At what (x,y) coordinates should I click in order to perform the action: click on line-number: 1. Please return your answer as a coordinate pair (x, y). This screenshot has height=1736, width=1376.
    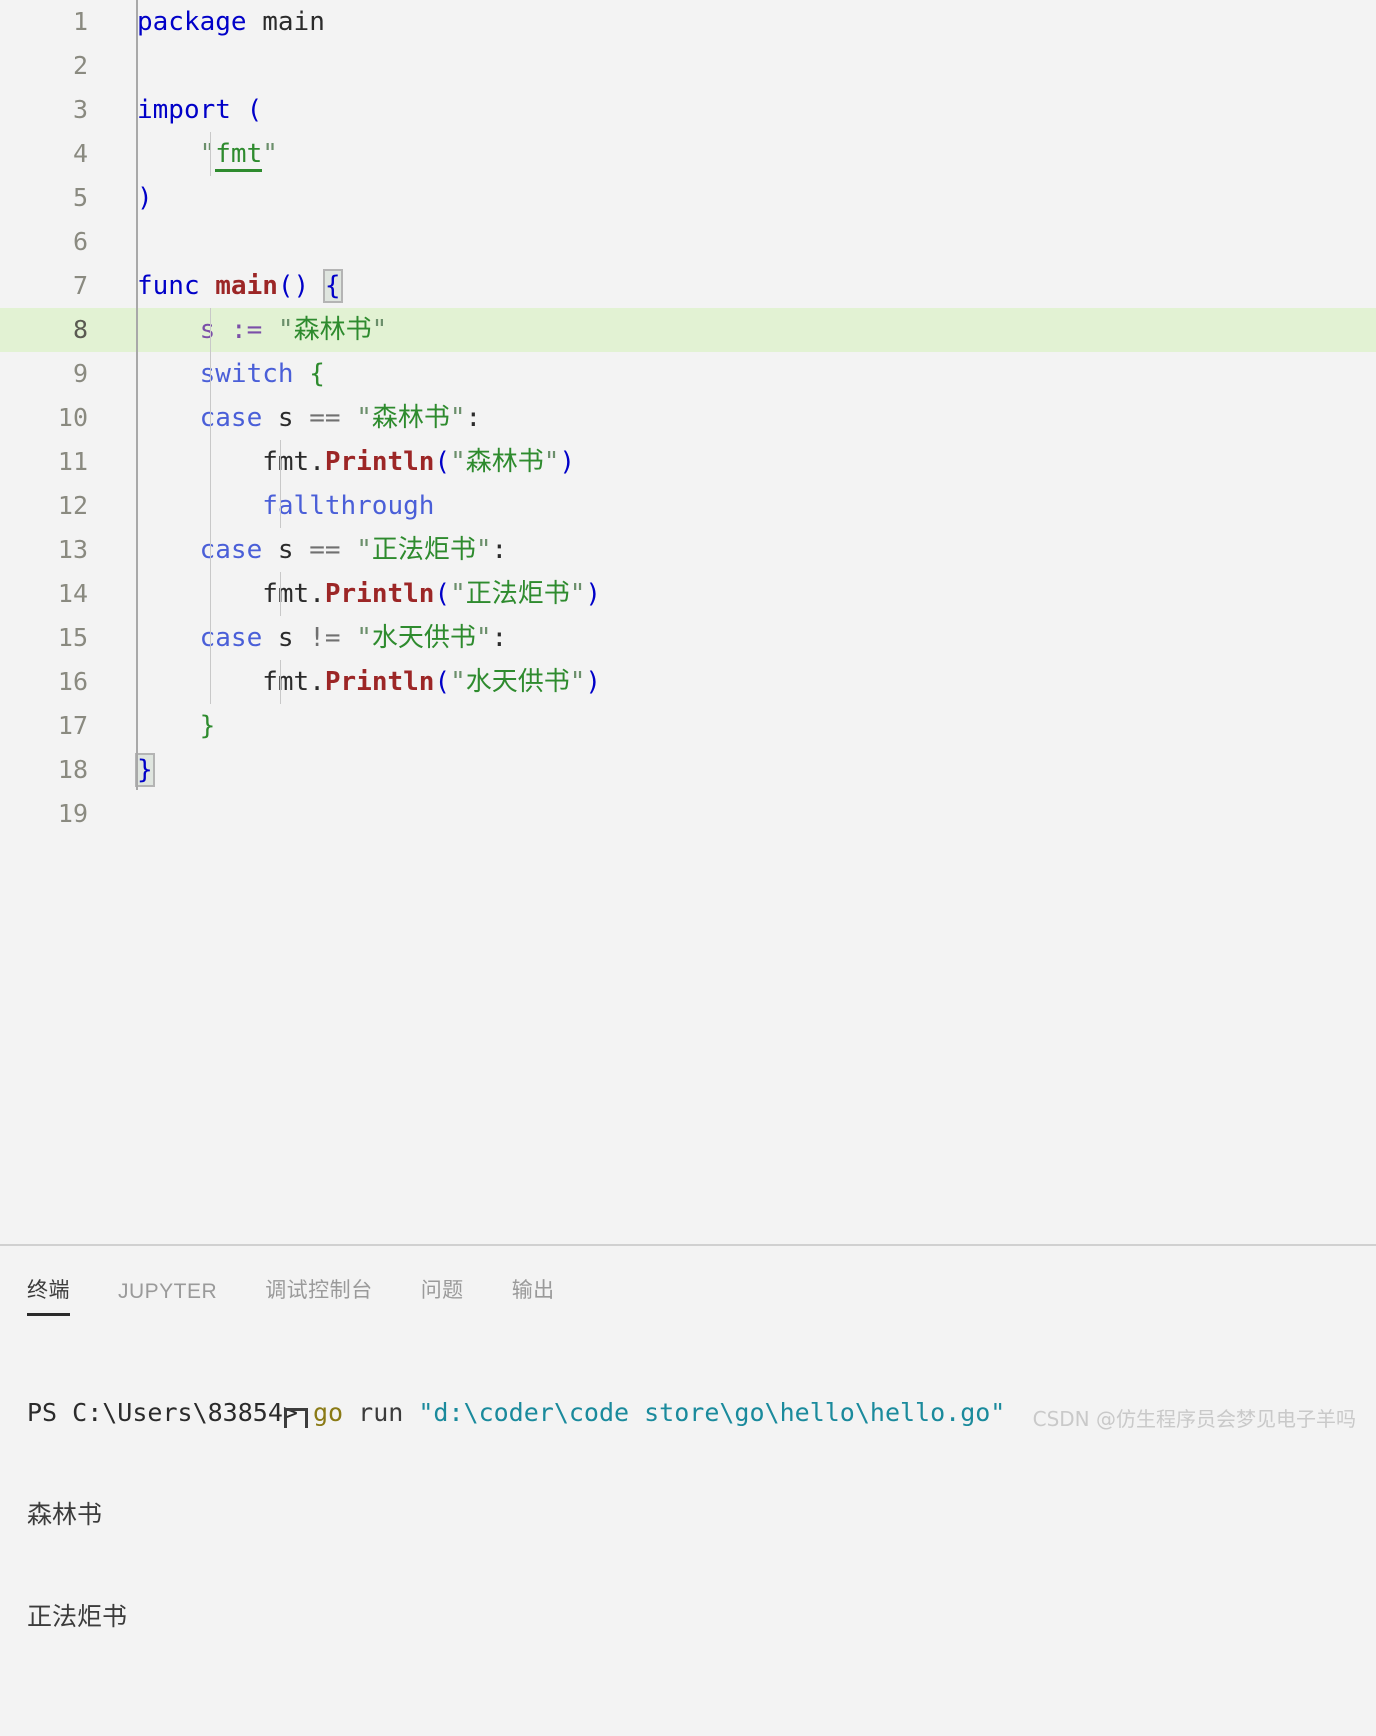
    Looking at the image, I should click on (80, 21).